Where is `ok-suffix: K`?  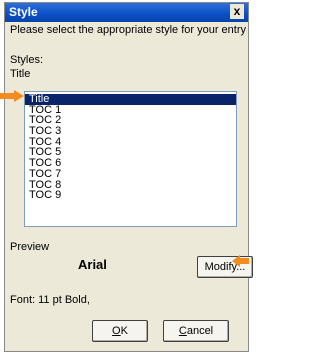 ok-suffix: K is located at coordinates (124, 331).